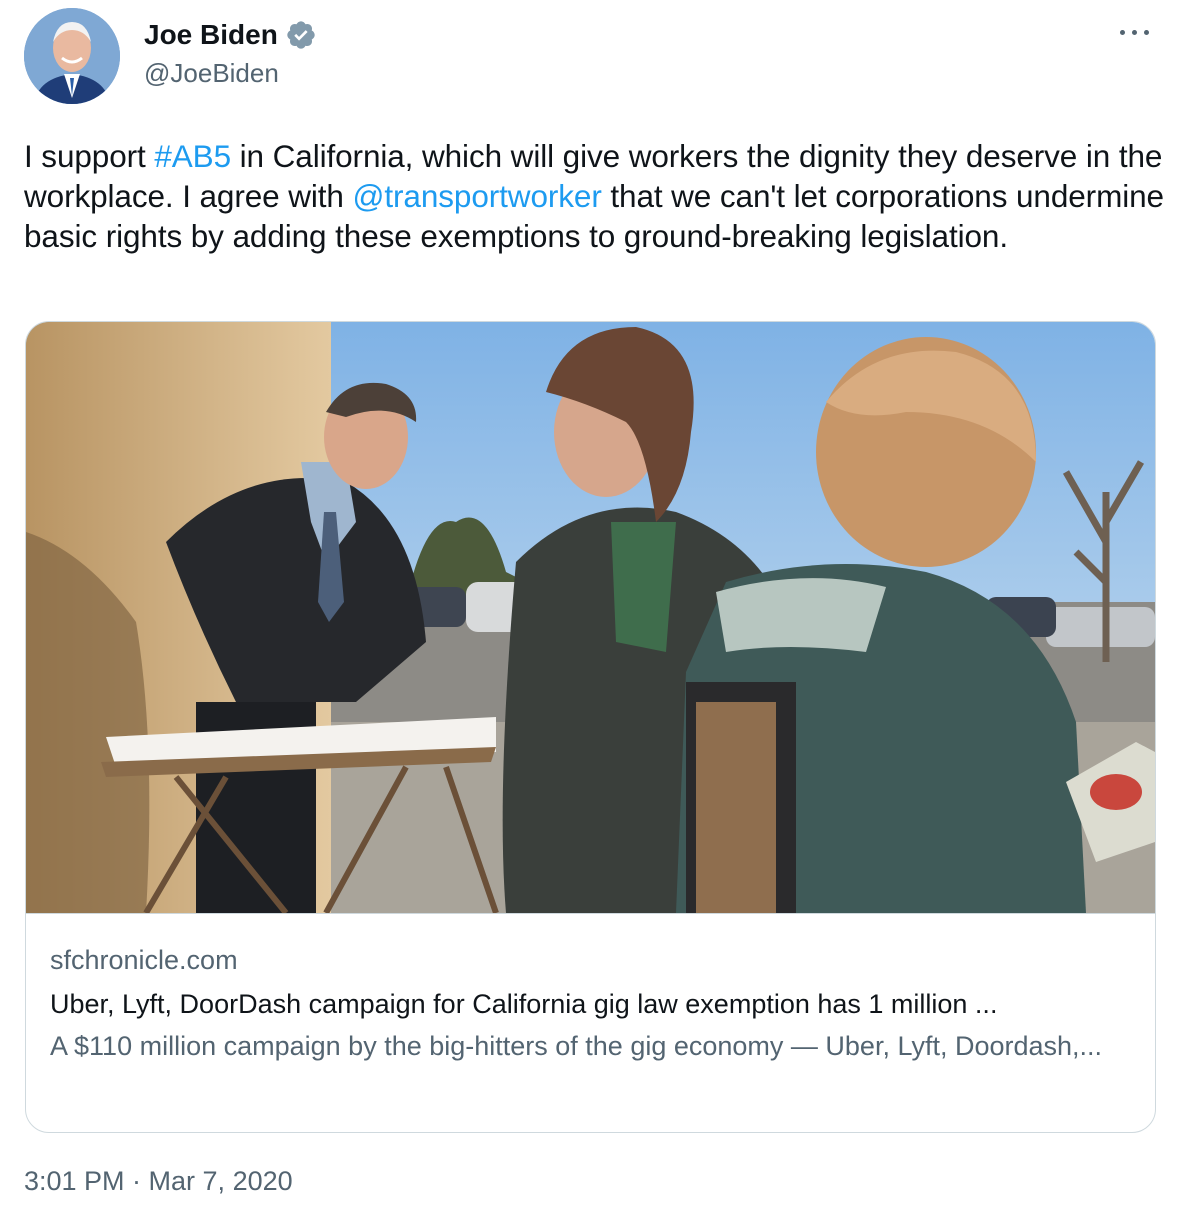 This screenshot has height=1226, width=1186. What do you see at coordinates (477, 196) in the screenshot?
I see `mention-link: @transportworker` at bounding box center [477, 196].